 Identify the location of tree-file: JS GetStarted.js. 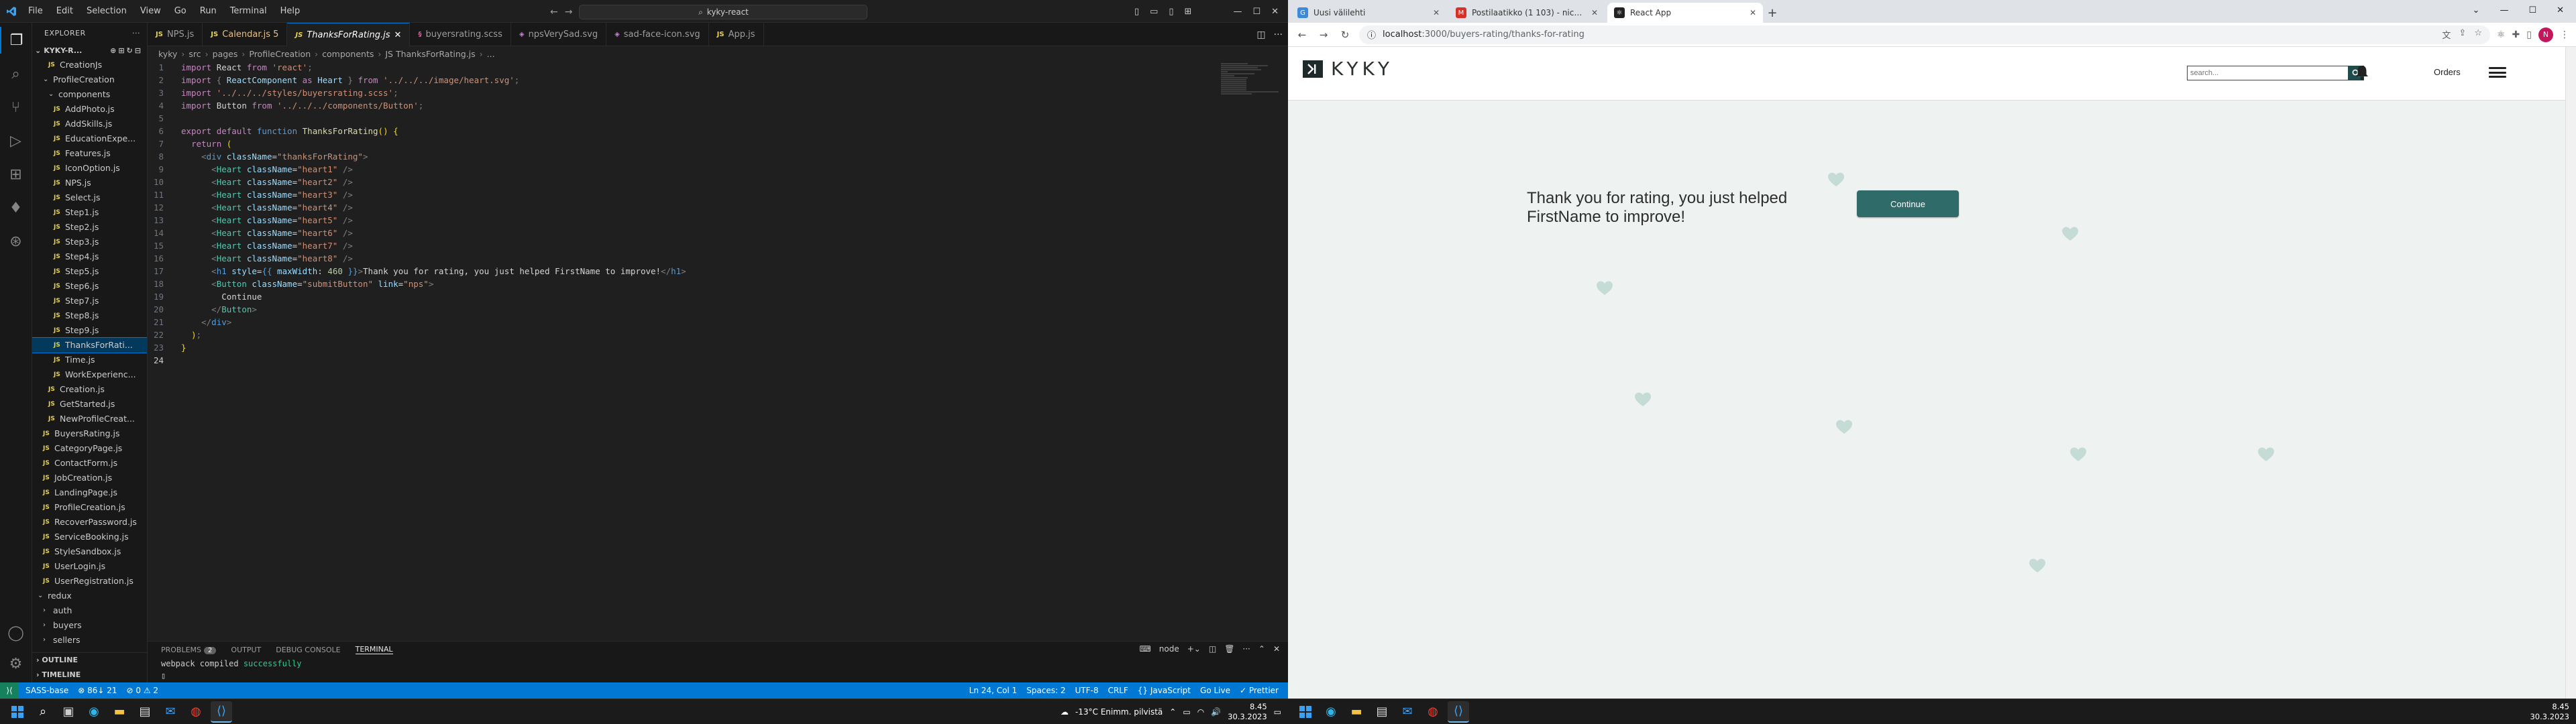
(89, 404).